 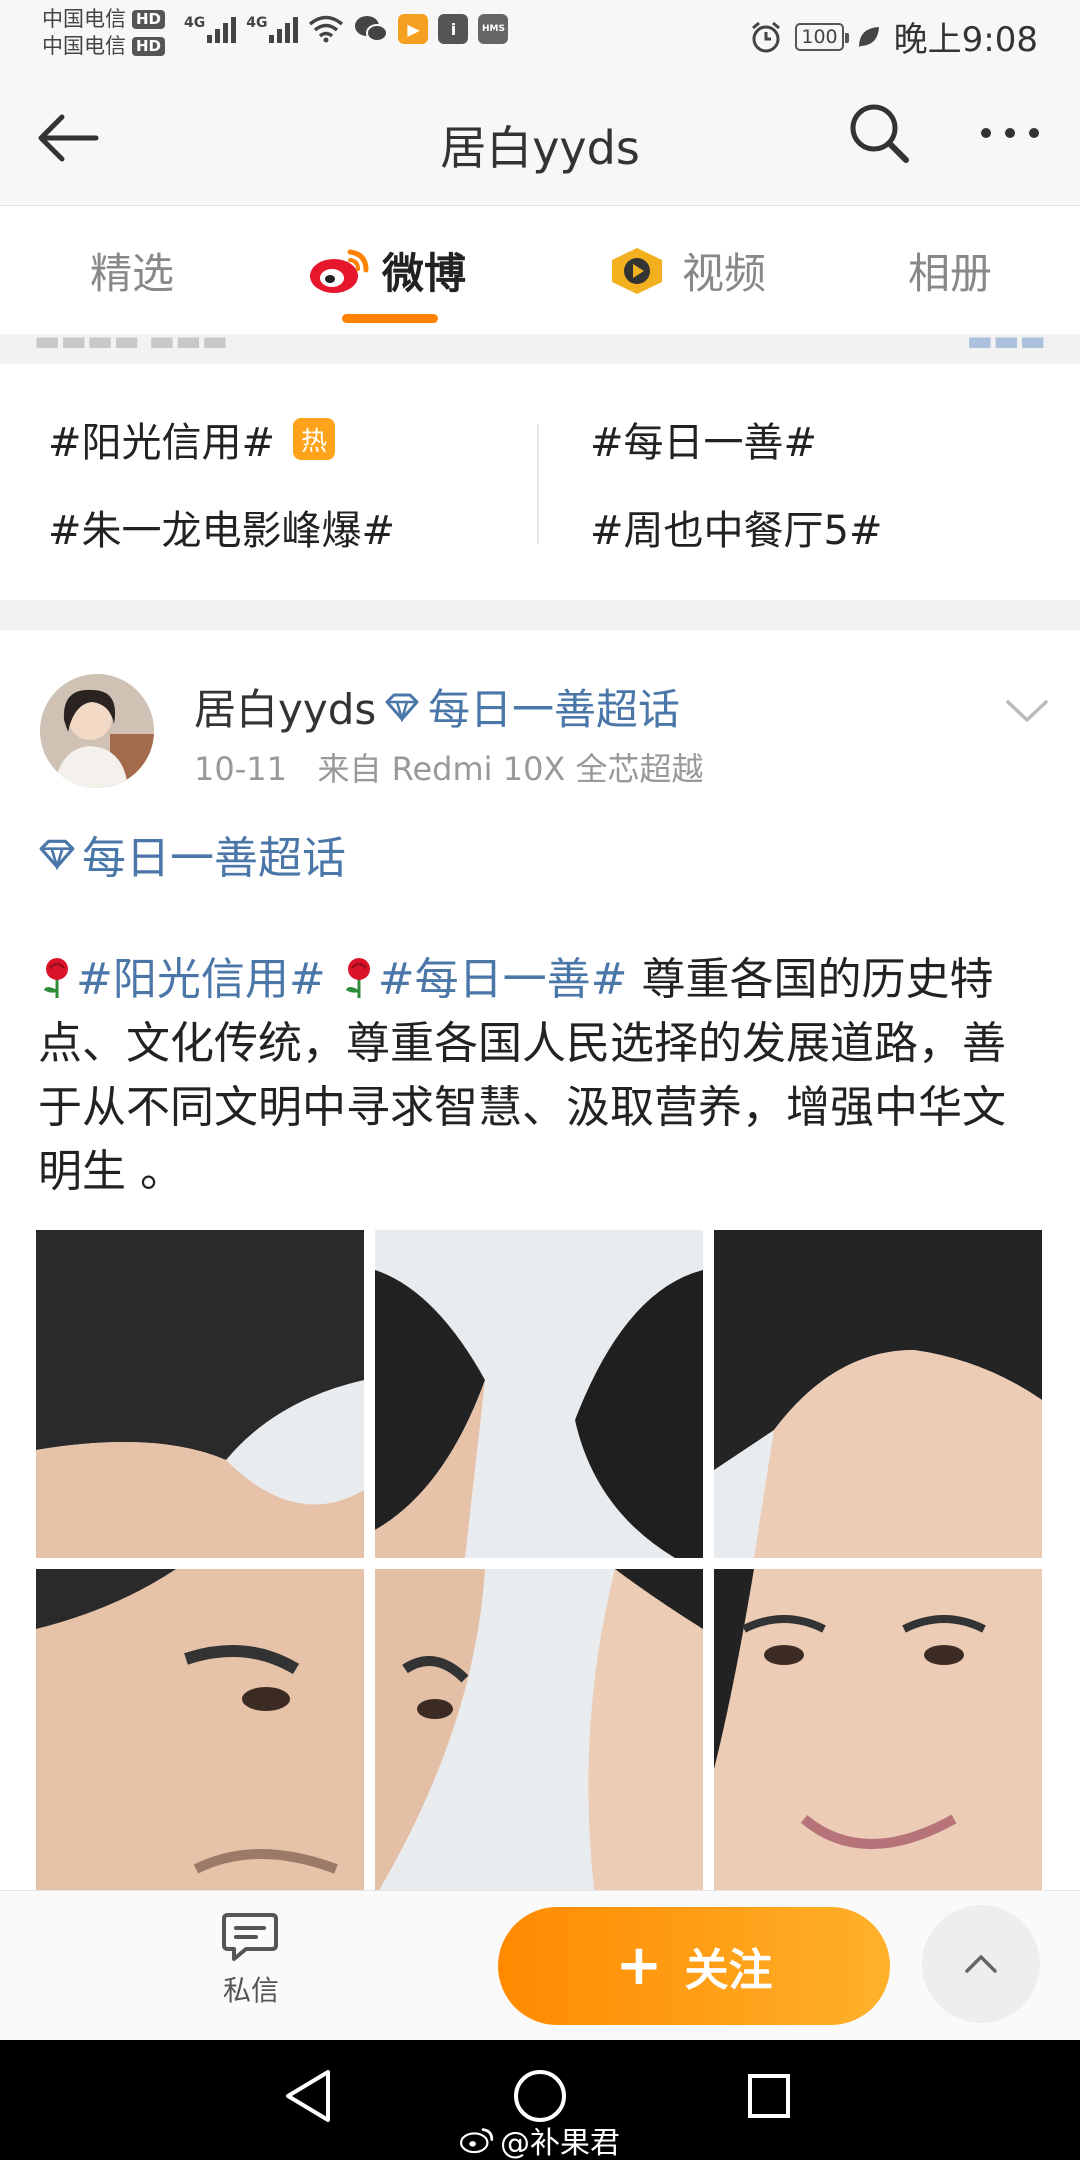 I want to click on post-meta: 10-11 来自 Redmi 10X 全芯超越, so click(x=449, y=767).